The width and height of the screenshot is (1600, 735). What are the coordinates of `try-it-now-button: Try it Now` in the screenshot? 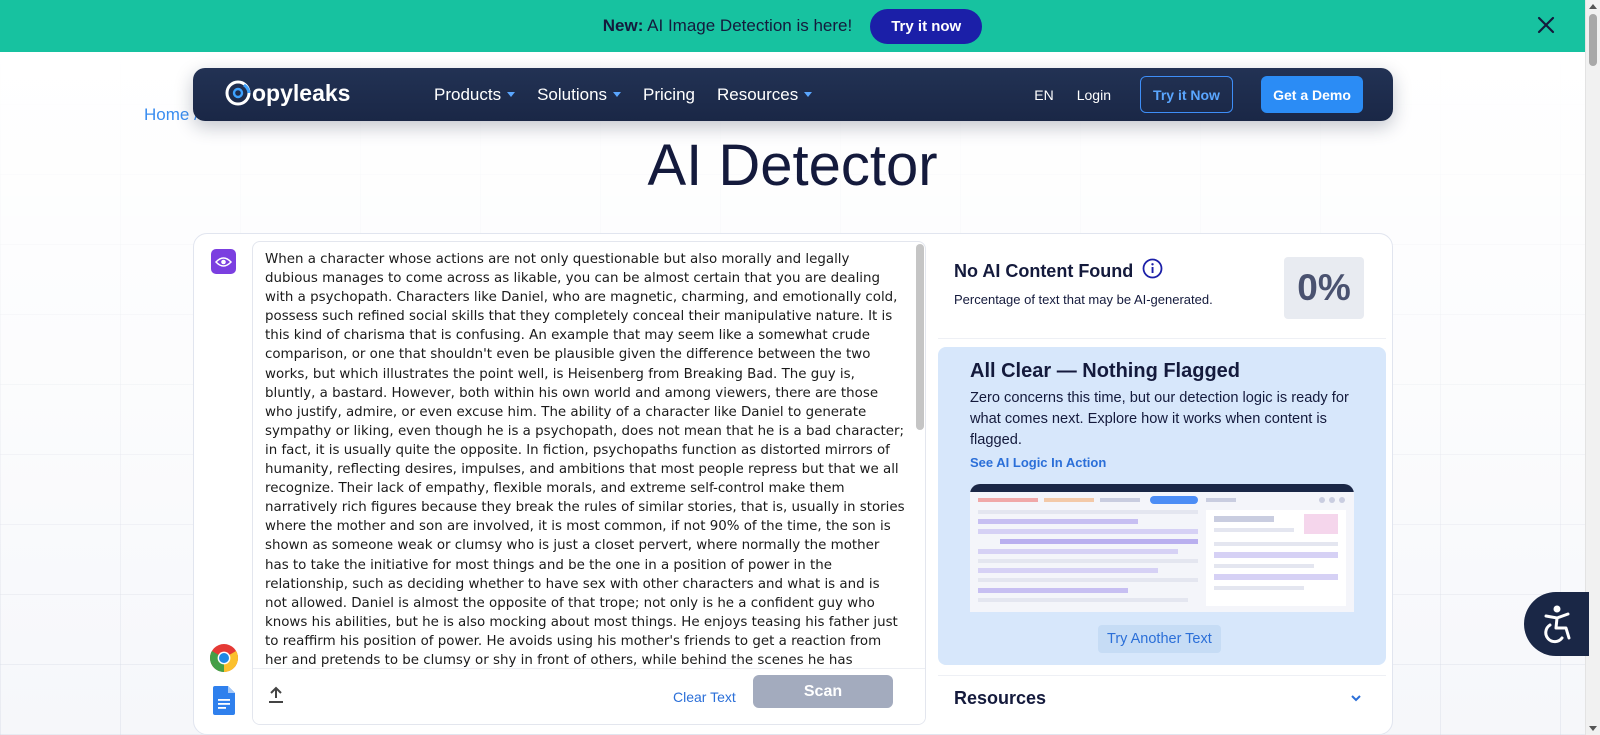 It's located at (1186, 94).